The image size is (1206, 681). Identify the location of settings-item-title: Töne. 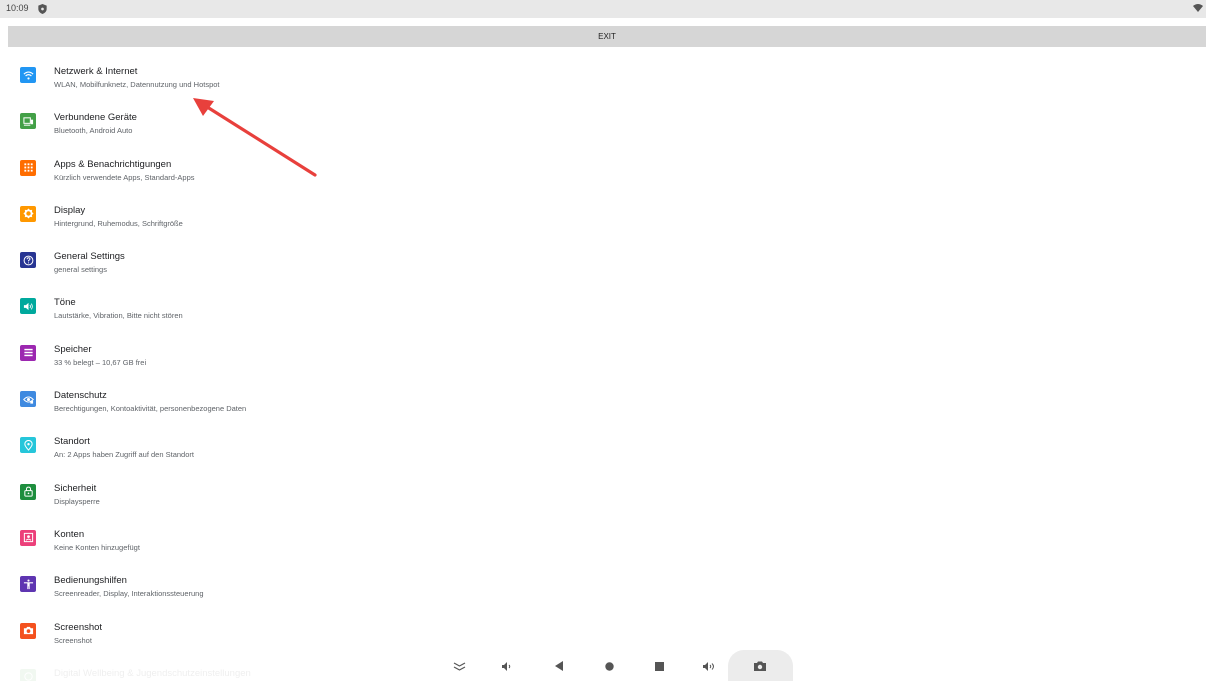
(65, 303).